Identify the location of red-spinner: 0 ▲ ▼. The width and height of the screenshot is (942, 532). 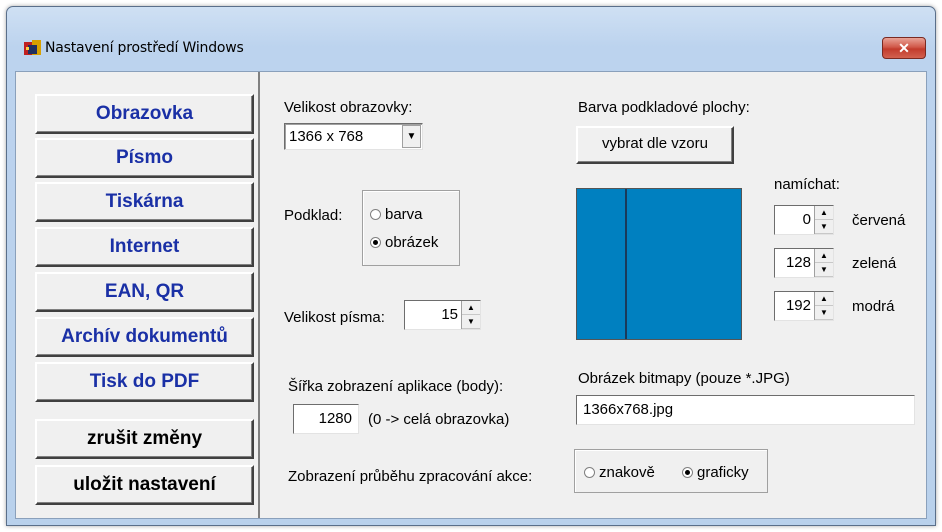
(804, 220).